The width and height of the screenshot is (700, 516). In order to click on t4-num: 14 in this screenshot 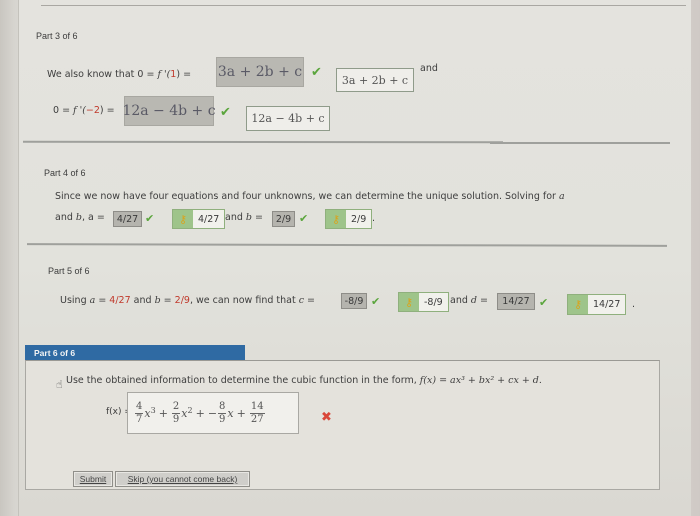, I will do `click(257, 407)`.